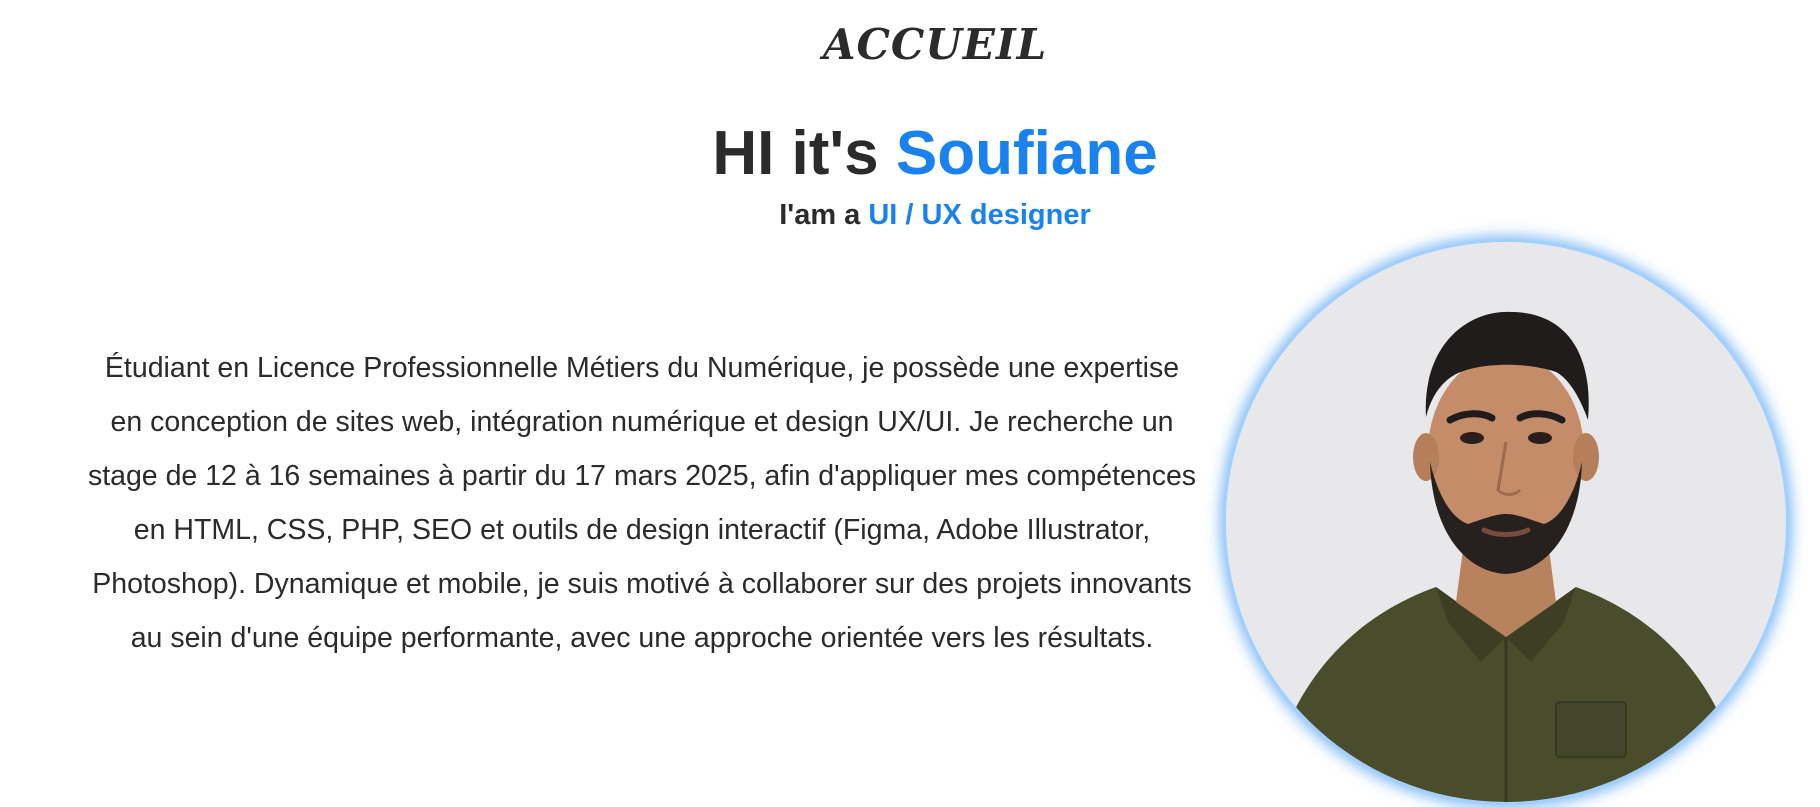  I want to click on section-title: ACCUEIL, so click(935, 44).